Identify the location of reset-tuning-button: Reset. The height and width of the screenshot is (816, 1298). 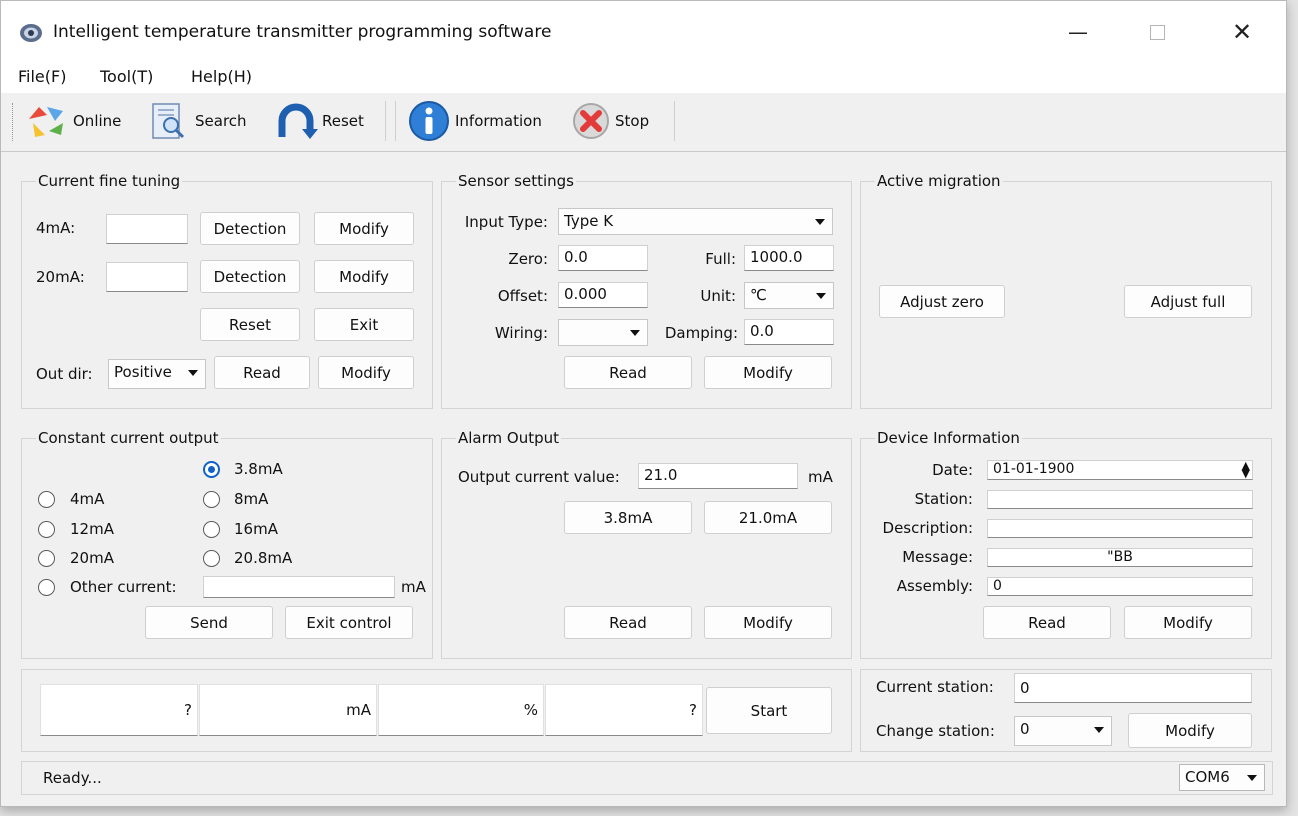
(250, 324).